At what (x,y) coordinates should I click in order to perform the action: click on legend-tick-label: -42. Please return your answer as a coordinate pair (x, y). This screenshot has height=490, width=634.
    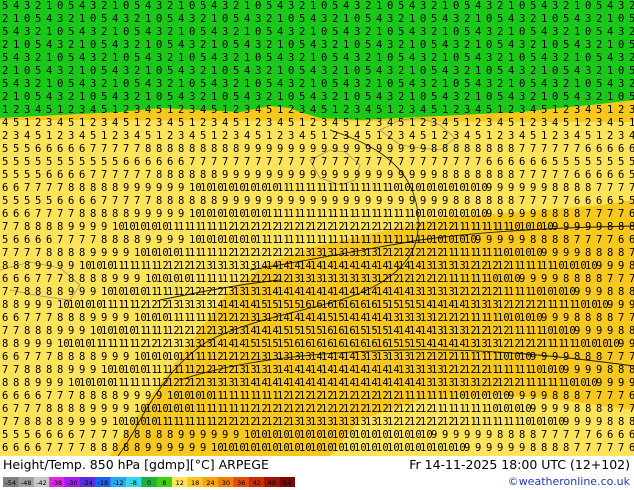
    Looking at the image, I should click on (41, 483).